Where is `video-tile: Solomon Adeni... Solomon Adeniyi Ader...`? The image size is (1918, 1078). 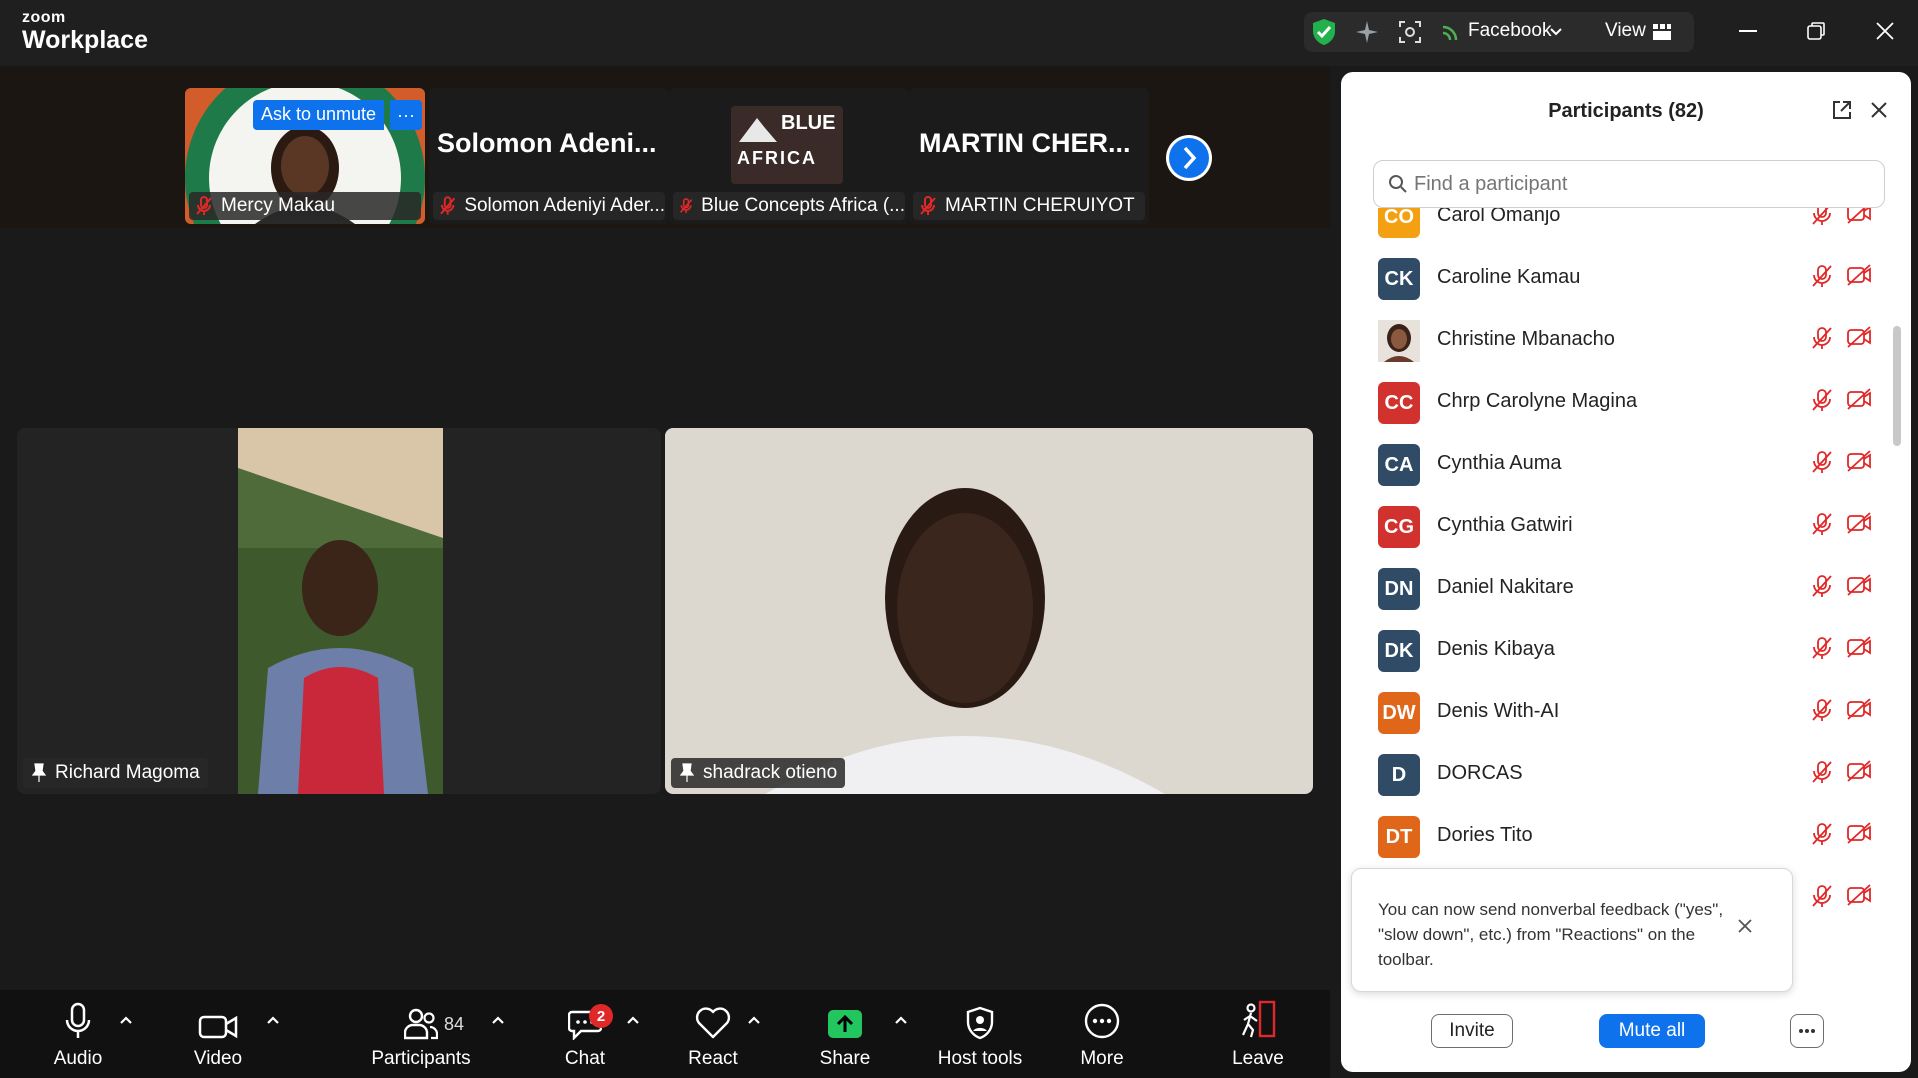
video-tile: Solomon Adeni... Solomon Adeniyi Ader... is located at coordinates (549, 156).